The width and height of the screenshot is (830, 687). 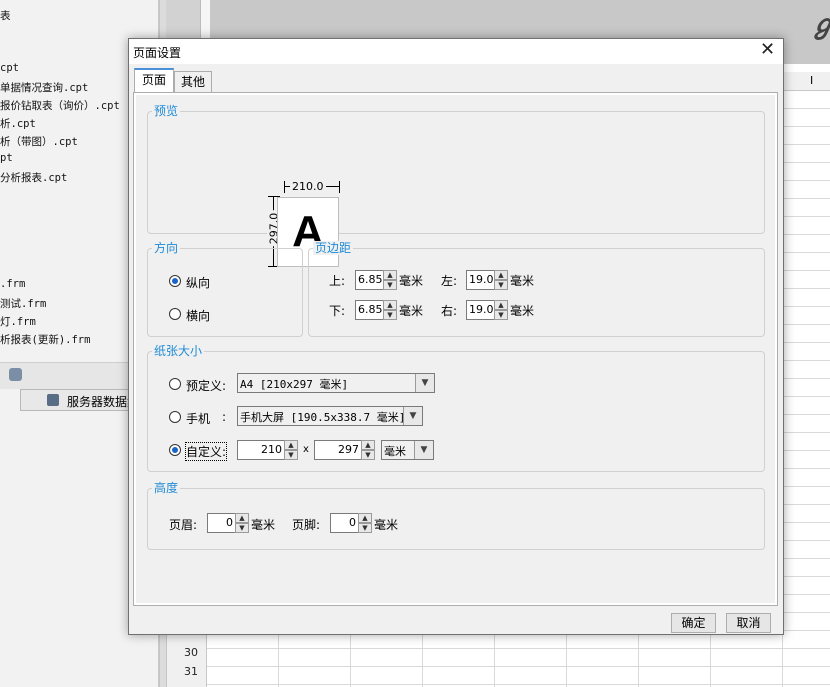 What do you see at coordinates (15, 374) in the screenshot?
I see `database-icon` at bounding box center [15, 374].